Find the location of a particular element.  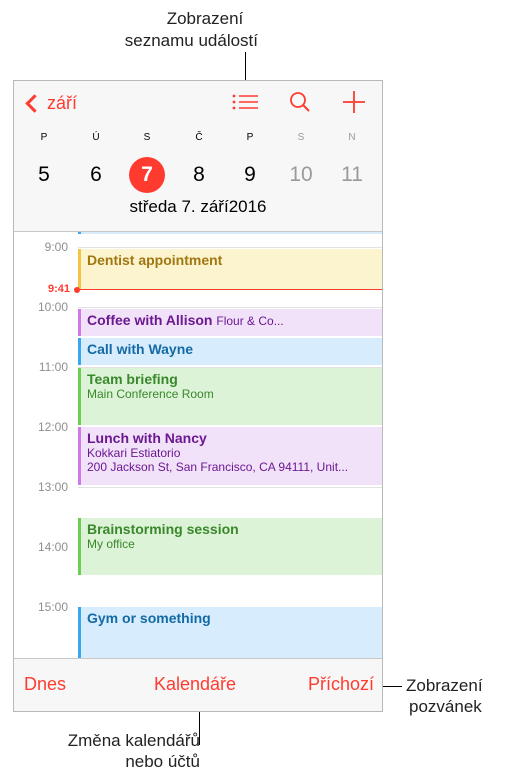

weekday-letter: Ú is located at coordinates (96, 137).